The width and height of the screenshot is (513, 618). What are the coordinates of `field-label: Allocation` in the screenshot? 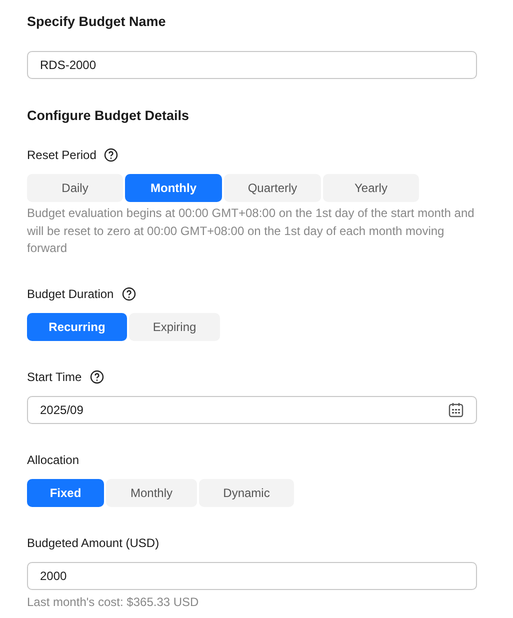 It's located at (53, 460).